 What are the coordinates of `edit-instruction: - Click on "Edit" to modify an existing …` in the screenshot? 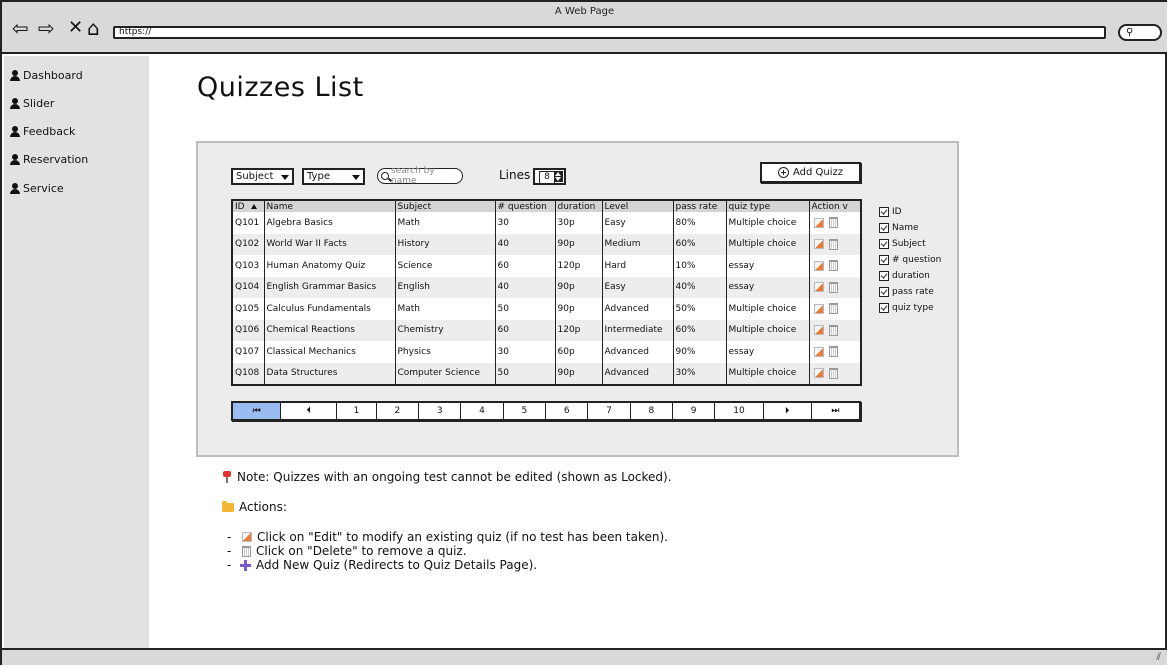 It's located at (447, 537).